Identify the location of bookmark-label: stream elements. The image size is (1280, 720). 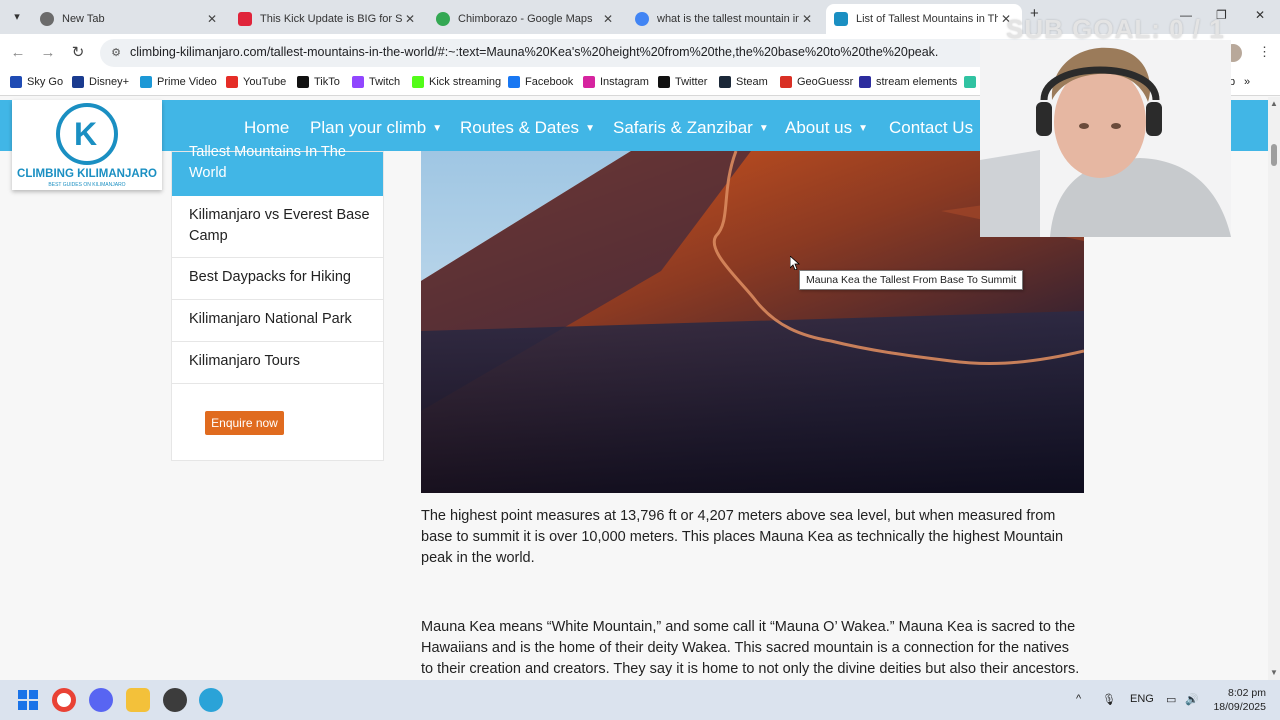
(917, 82).